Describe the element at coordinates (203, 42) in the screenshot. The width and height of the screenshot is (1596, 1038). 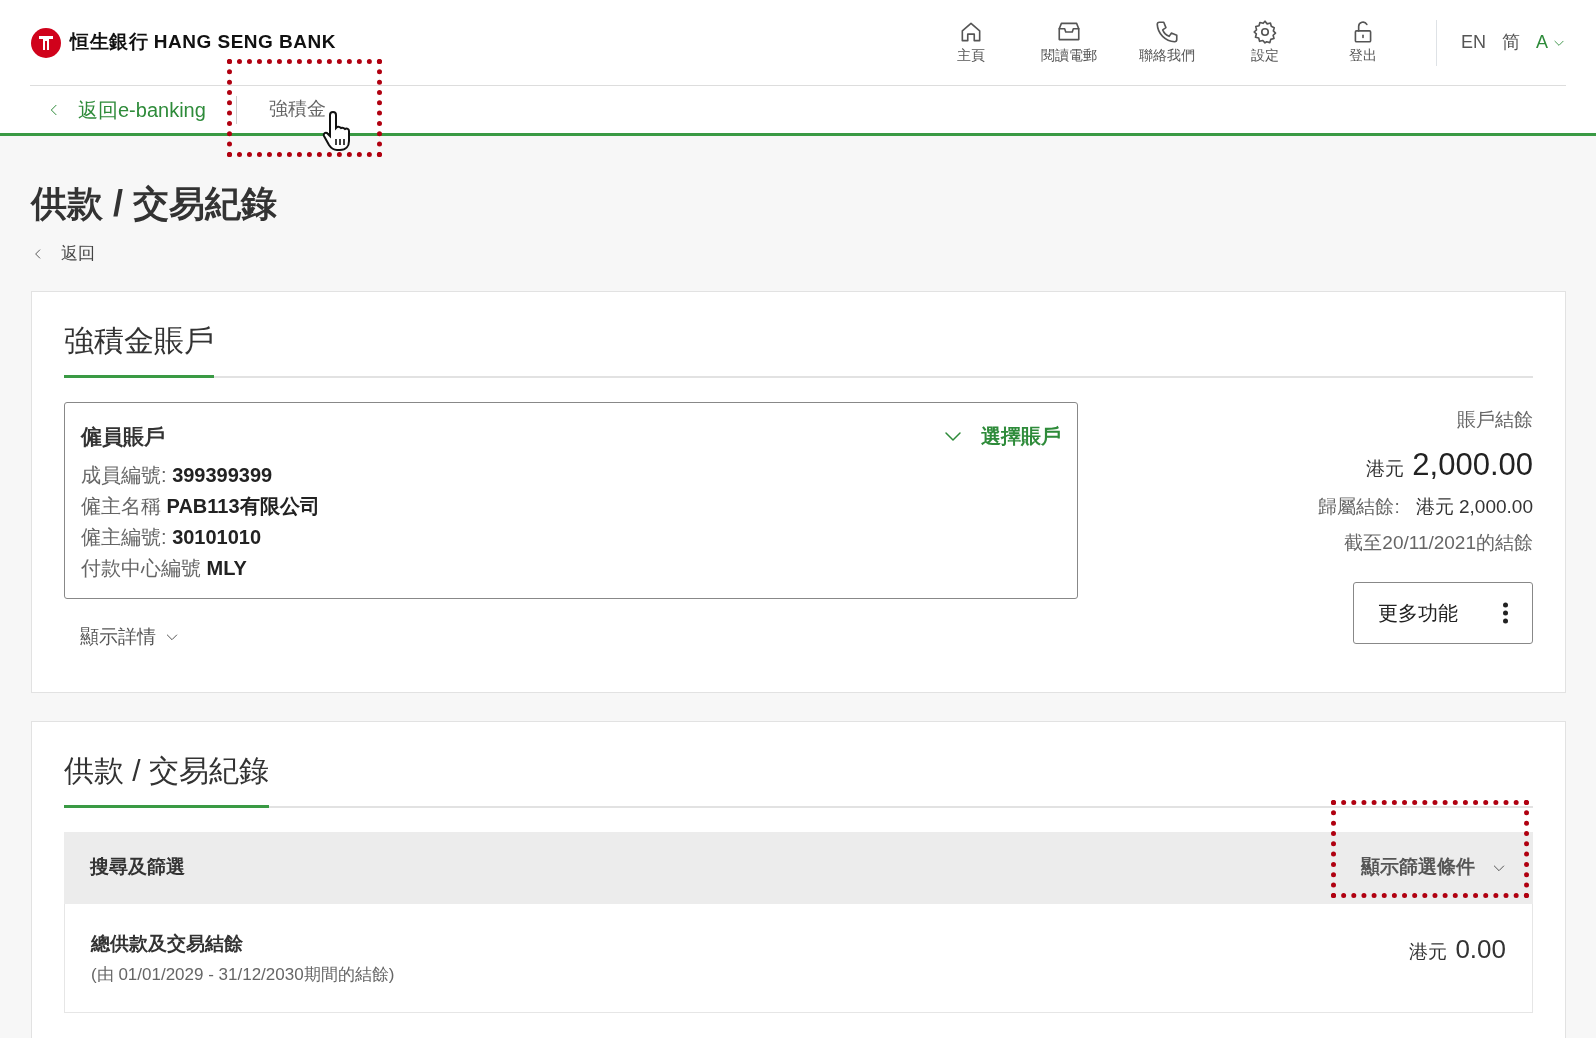
I see `bank-name: 恒生銀行 HANG SENG BANK` at that location.